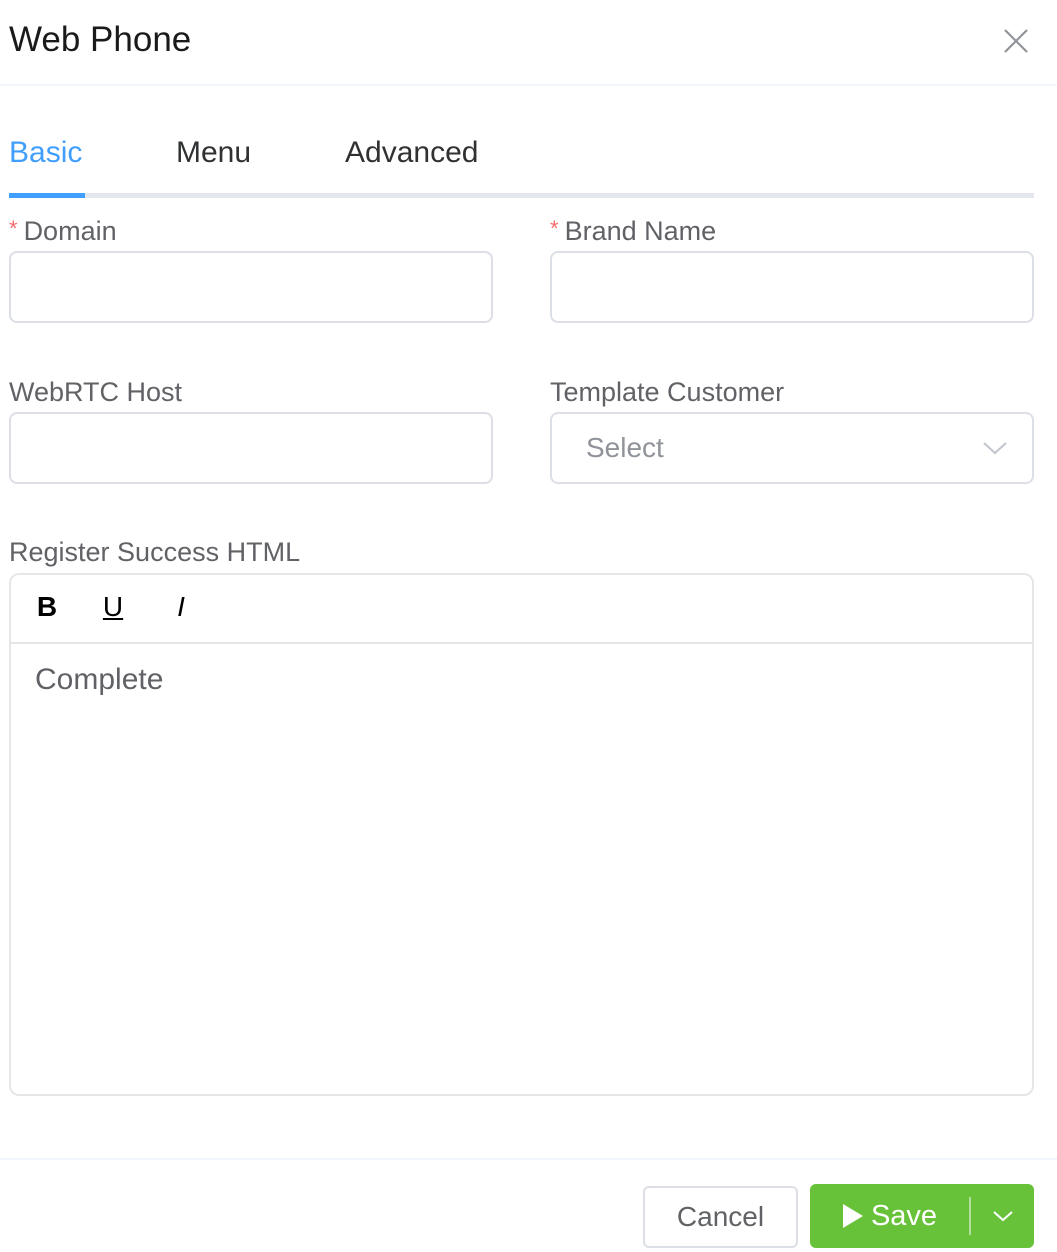 The image size is (1057, 1252). Describe the element at coordinates (99, 680) in the screenshot. I see `editor-content: Complete` at that location.